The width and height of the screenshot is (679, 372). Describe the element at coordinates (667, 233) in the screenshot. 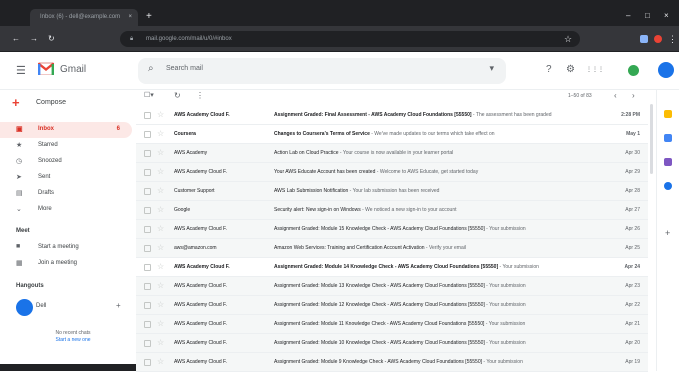

I see `get-addons-icon: +` at that location.